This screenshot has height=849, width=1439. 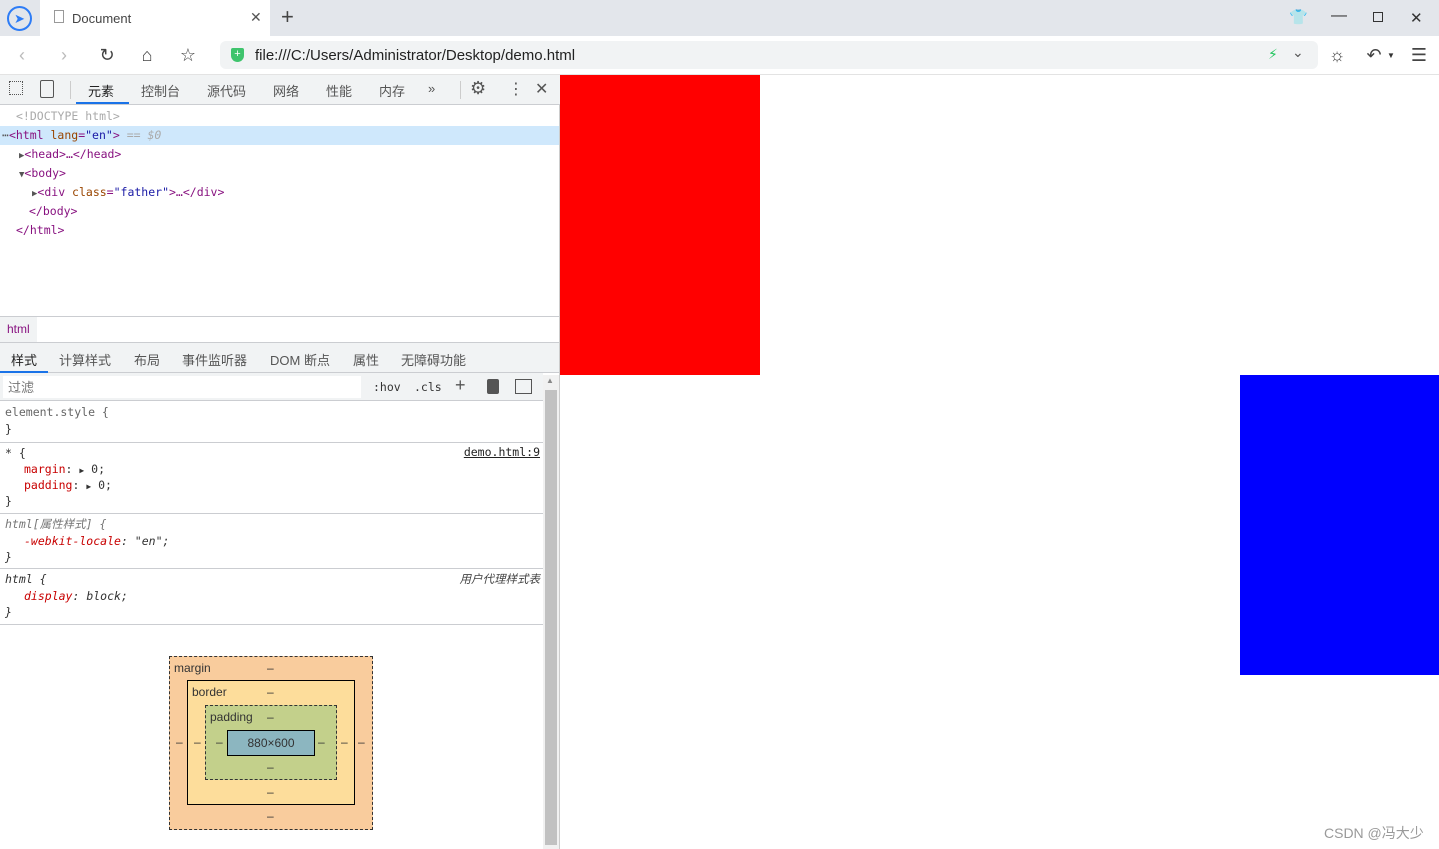 I want to click on undo-icon: ↶, so click(x=1374, y=55).